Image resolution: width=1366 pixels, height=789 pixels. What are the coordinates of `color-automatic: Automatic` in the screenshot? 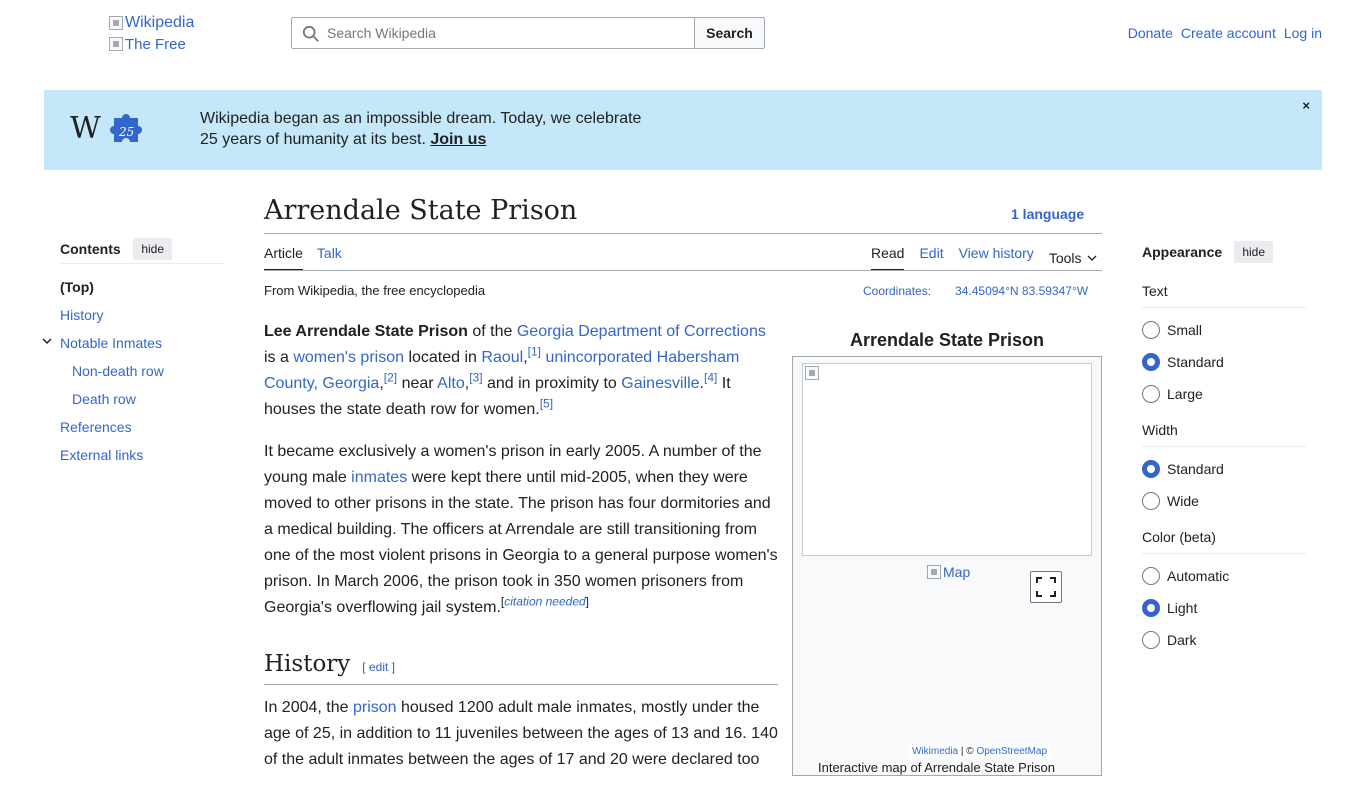 It's located at (1224, 576).